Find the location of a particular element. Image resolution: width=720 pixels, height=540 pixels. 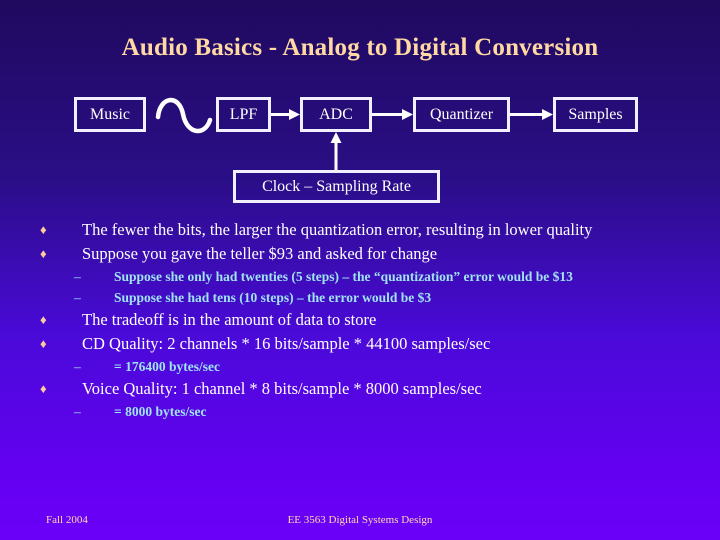

arrow-clock-to-adc is located at coordinates (336, 151).